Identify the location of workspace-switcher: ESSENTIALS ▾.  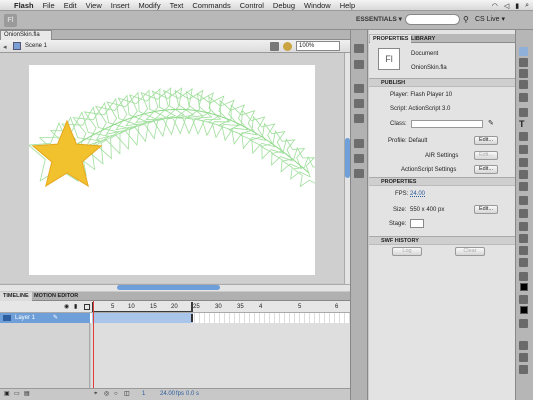
(379, 19).